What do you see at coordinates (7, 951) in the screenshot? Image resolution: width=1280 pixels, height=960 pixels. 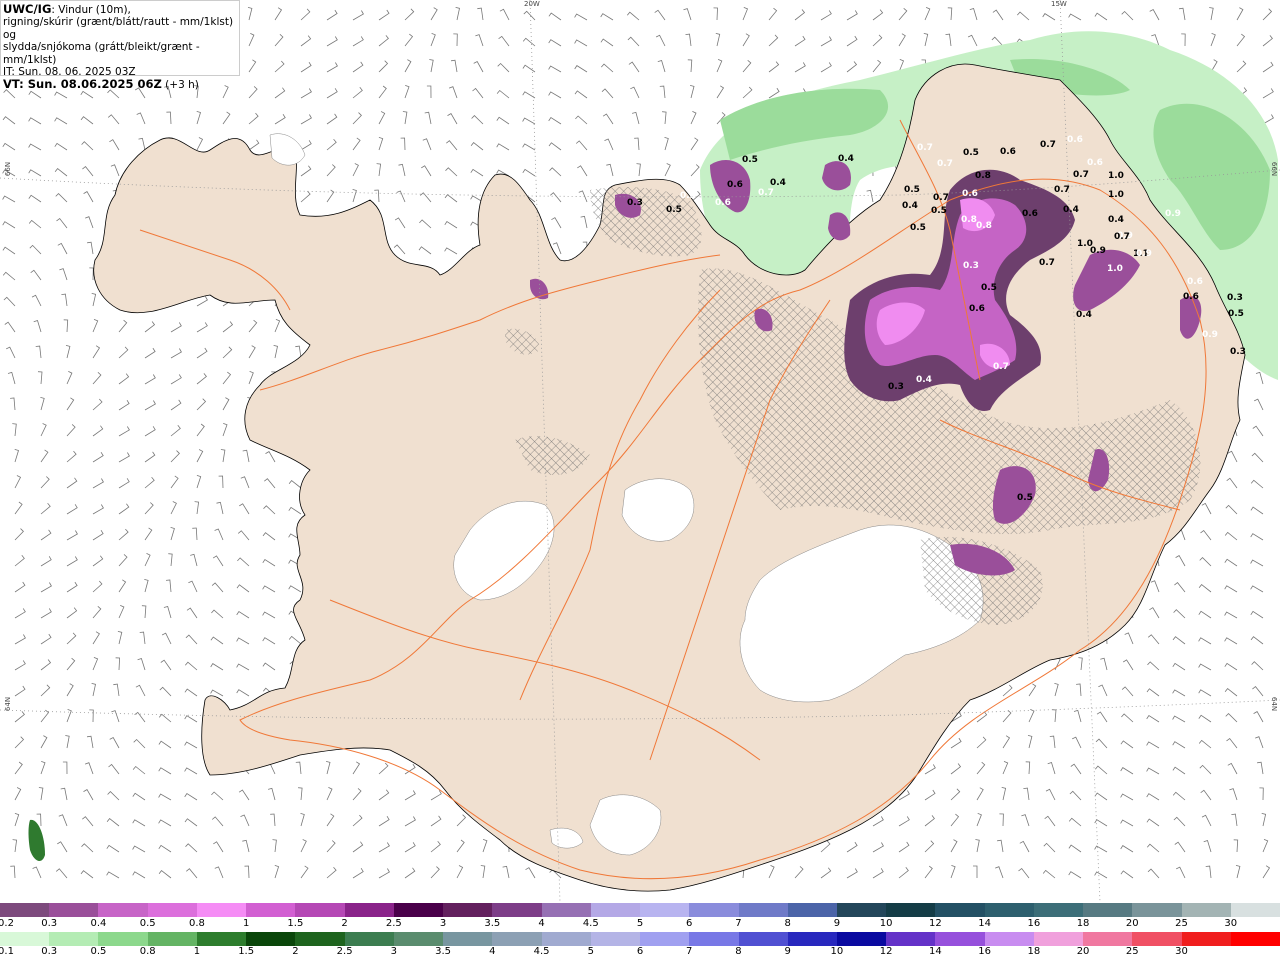 I see `legend-rain-label: 0.1` at bounding box center [7, 951].